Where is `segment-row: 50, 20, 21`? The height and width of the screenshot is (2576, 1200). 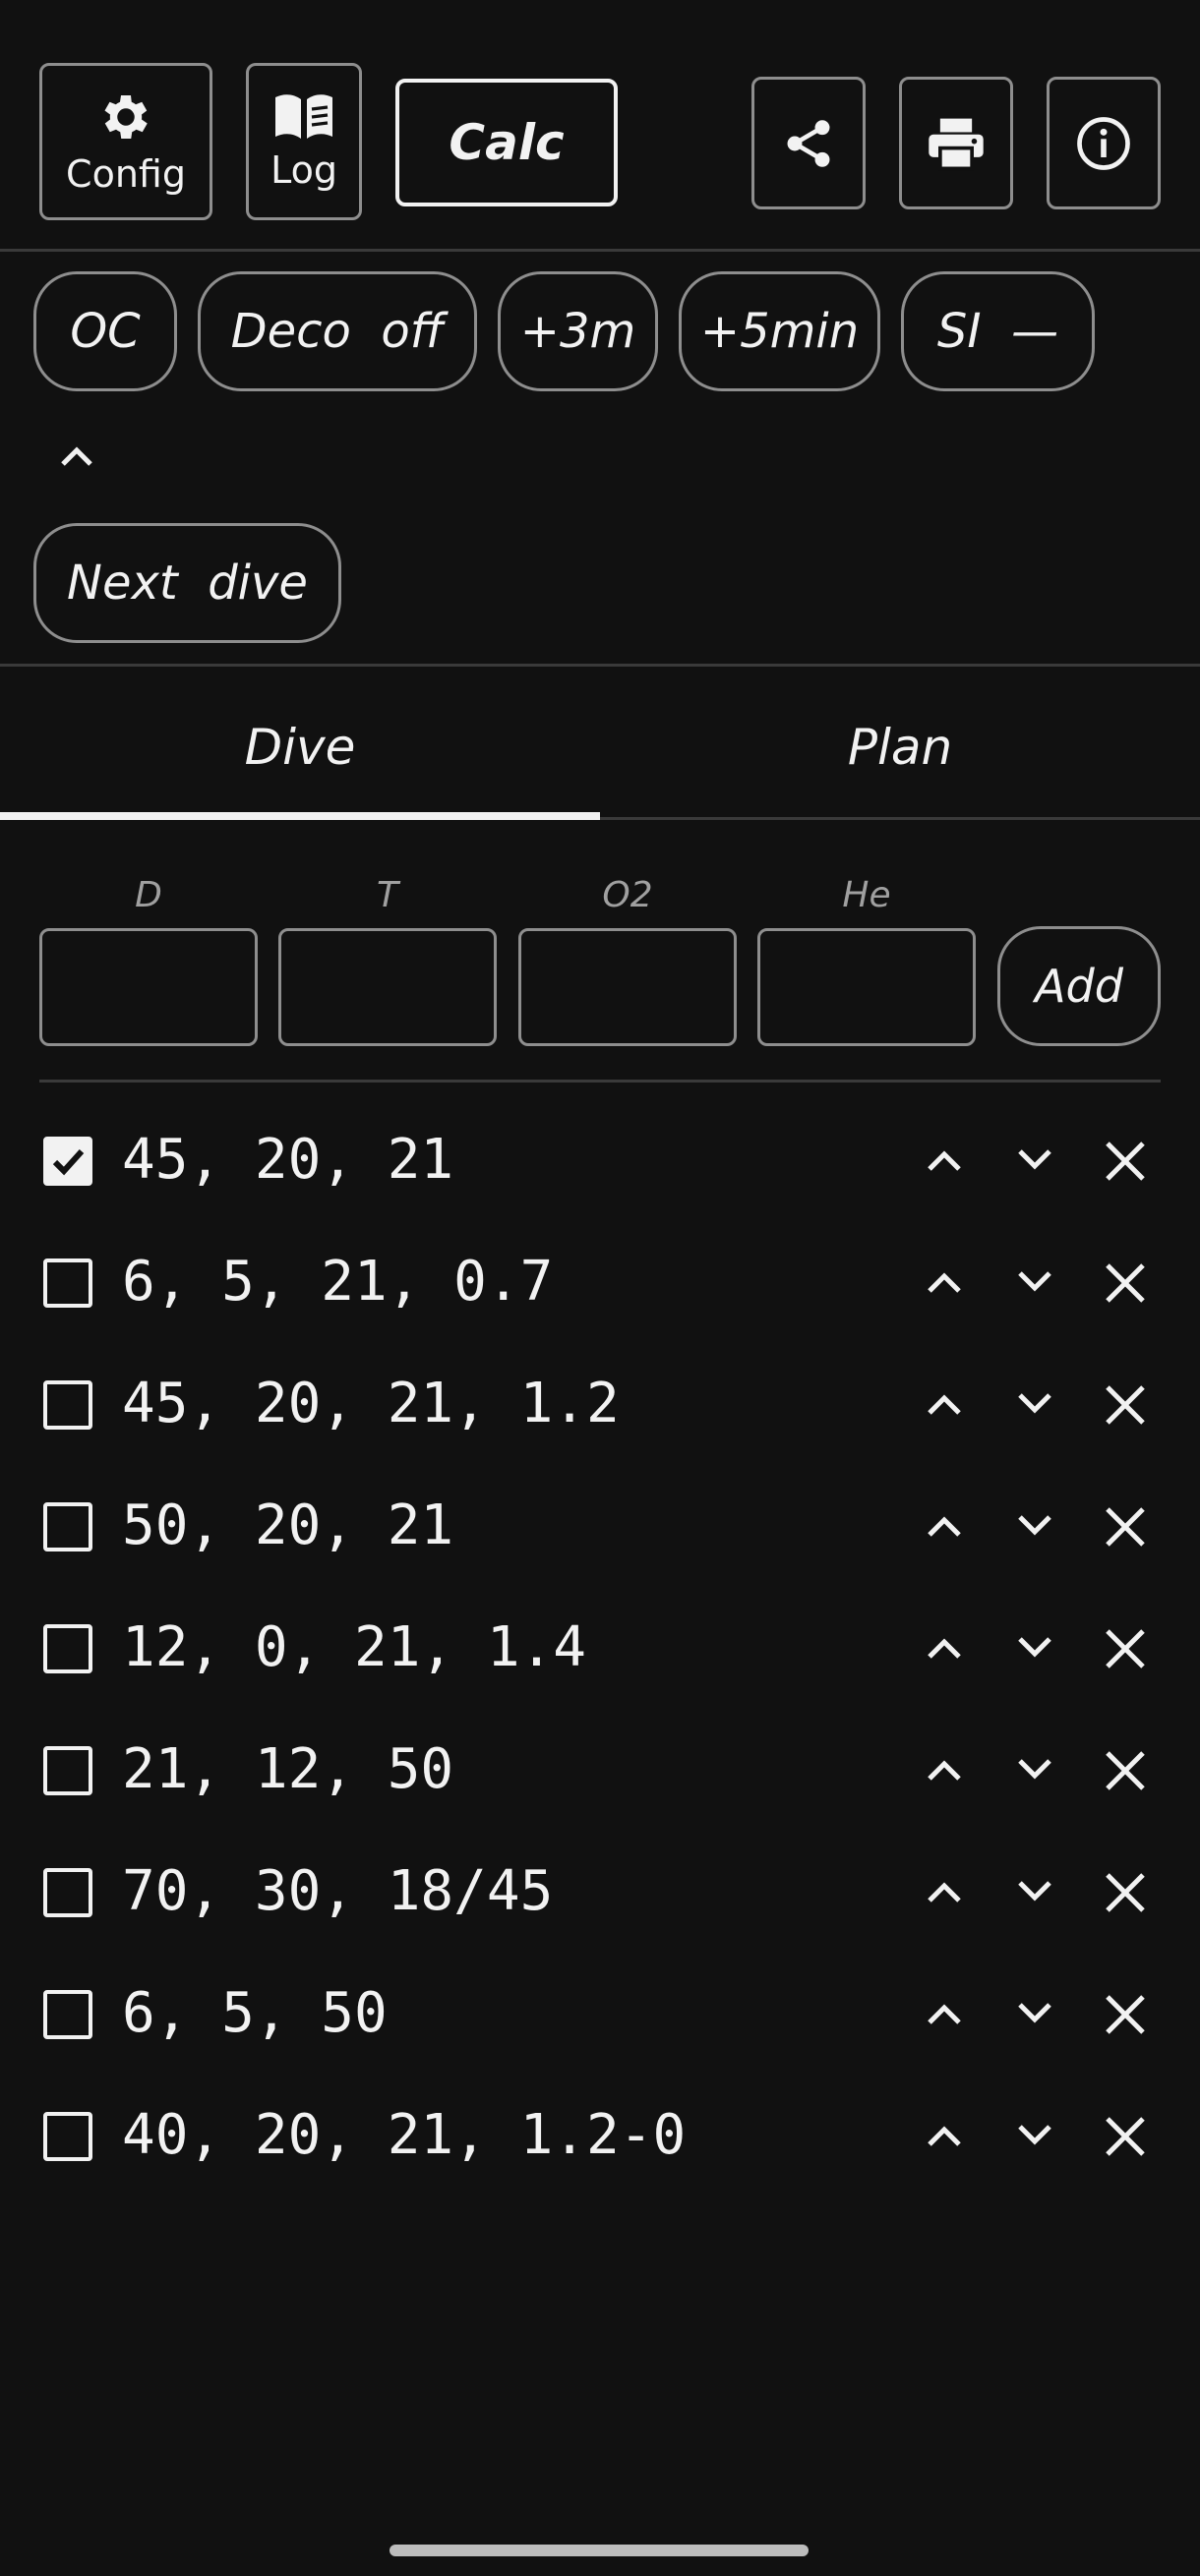 segment-row: 50, 20, 21 is located at coordinates (600, 1526).